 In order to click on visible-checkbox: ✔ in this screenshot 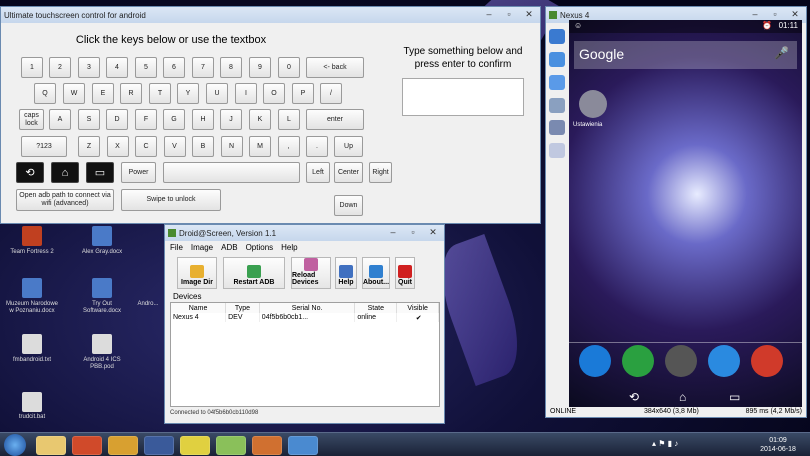, I will do `click(417, 317)`.